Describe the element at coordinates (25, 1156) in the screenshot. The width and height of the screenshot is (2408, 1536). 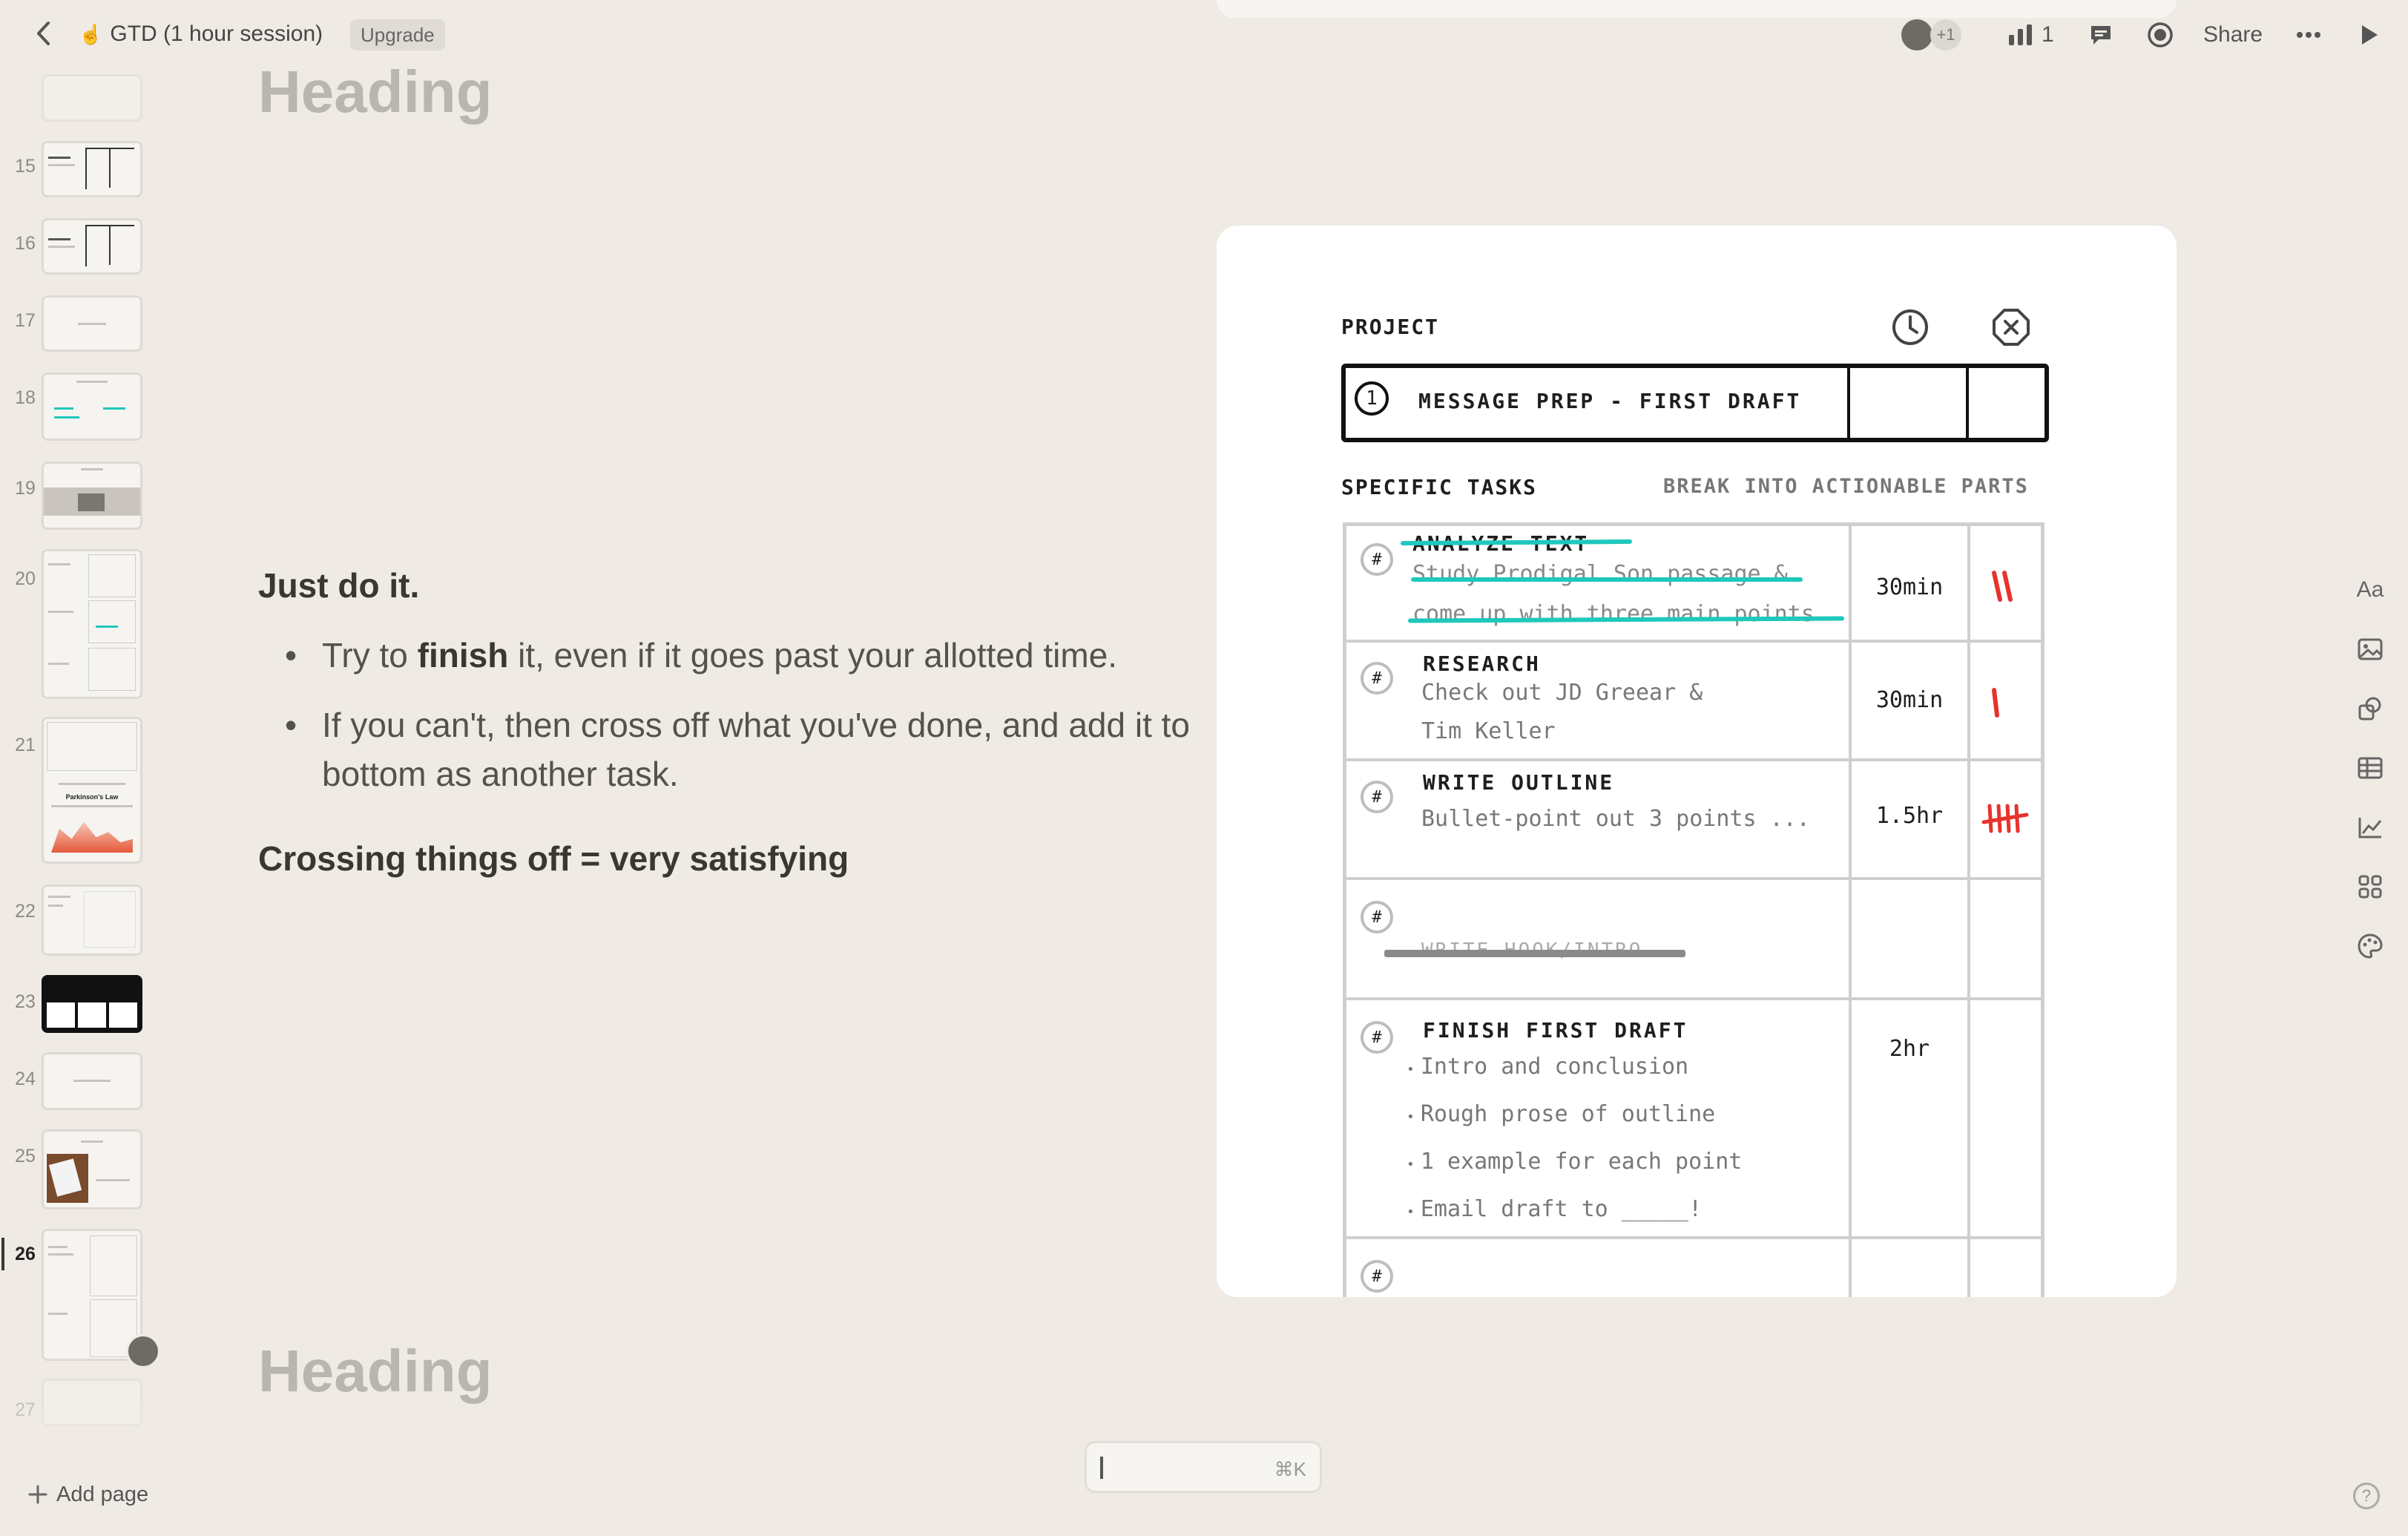
I see `slide-number: 25` at that location.